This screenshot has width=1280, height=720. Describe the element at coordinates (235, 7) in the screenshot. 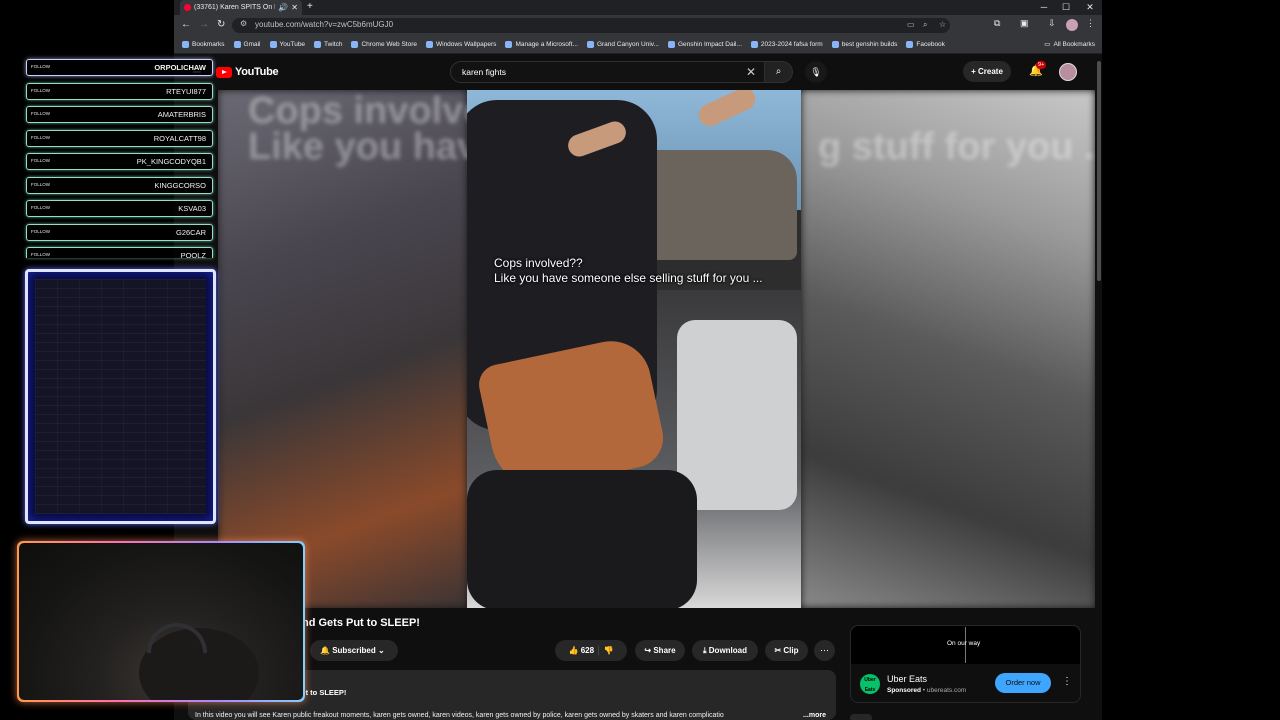

I see `tab-title: (33761) Karen SPITS On Hi` at that location.